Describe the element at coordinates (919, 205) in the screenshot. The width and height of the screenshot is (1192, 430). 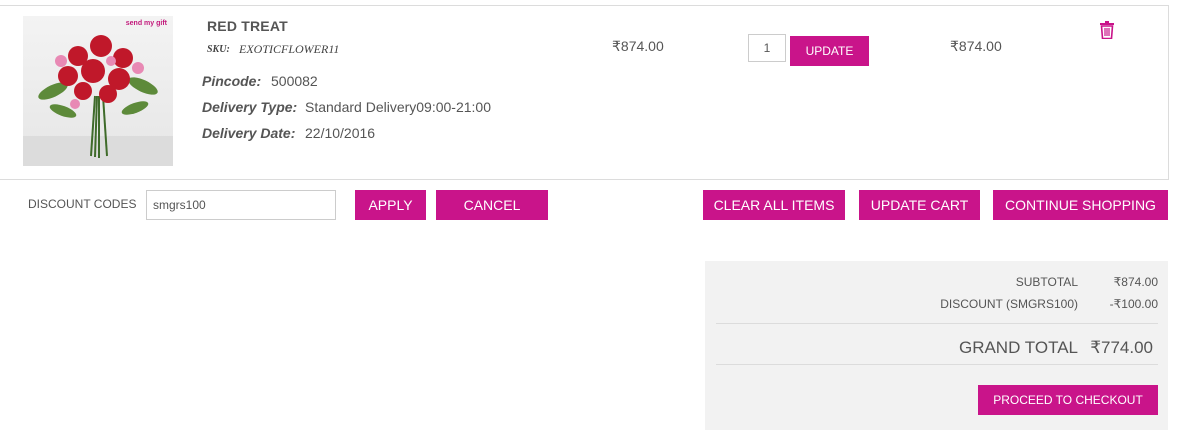
I see `update-cart-button: UPDATE CART` at that location.